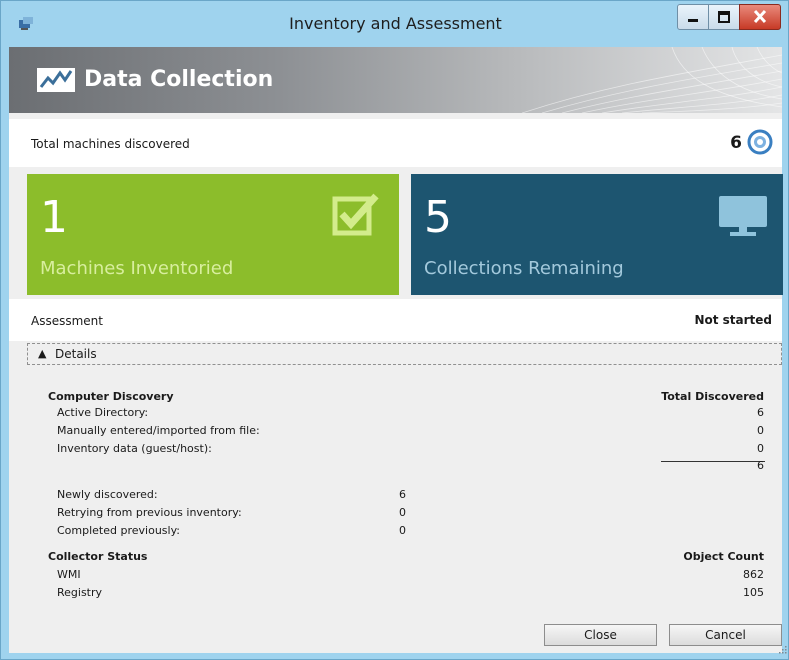  What do you see at coordinates (107, 494) in the screenshot?
I see `status-row-label: Newly discovered:` at bounding box center [107, 494].